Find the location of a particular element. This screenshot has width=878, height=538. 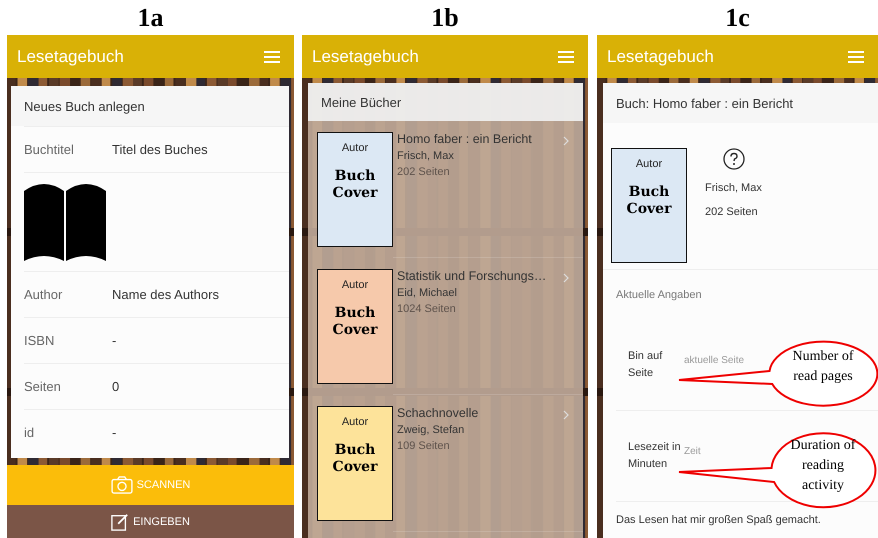

figure-label: 1b is located at coordinates (445, 18).